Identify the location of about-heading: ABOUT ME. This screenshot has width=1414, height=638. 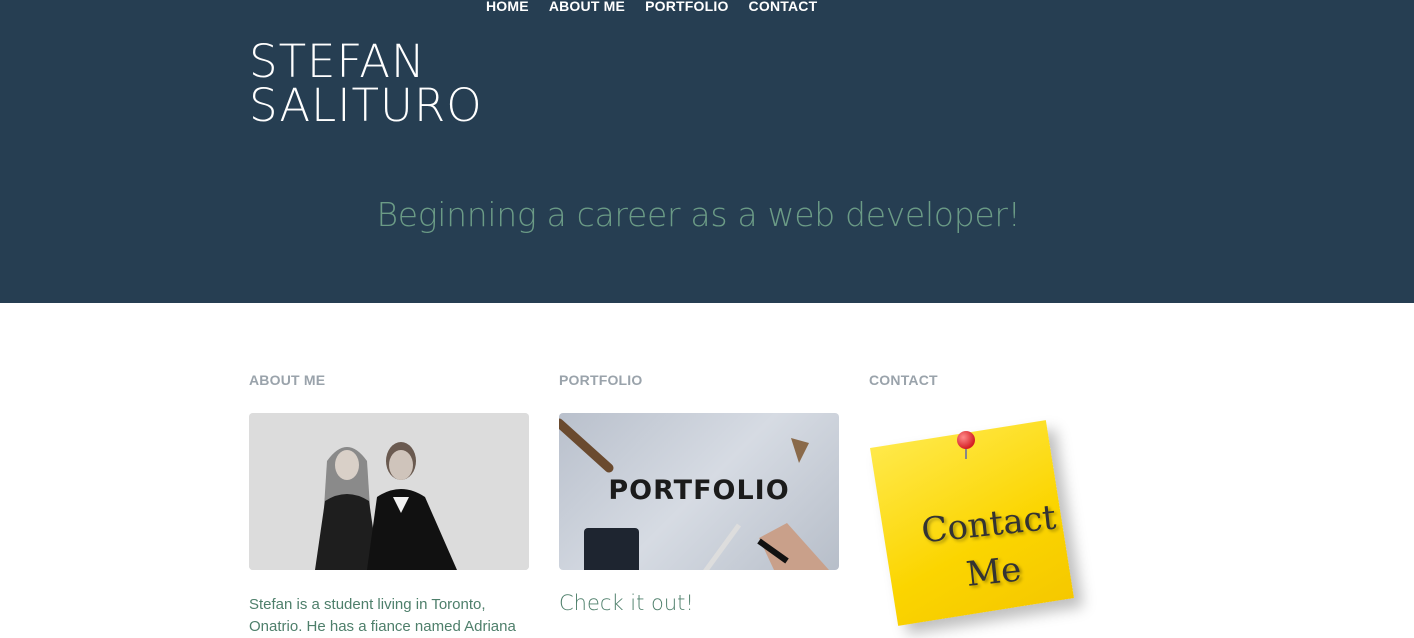
(287, 380).